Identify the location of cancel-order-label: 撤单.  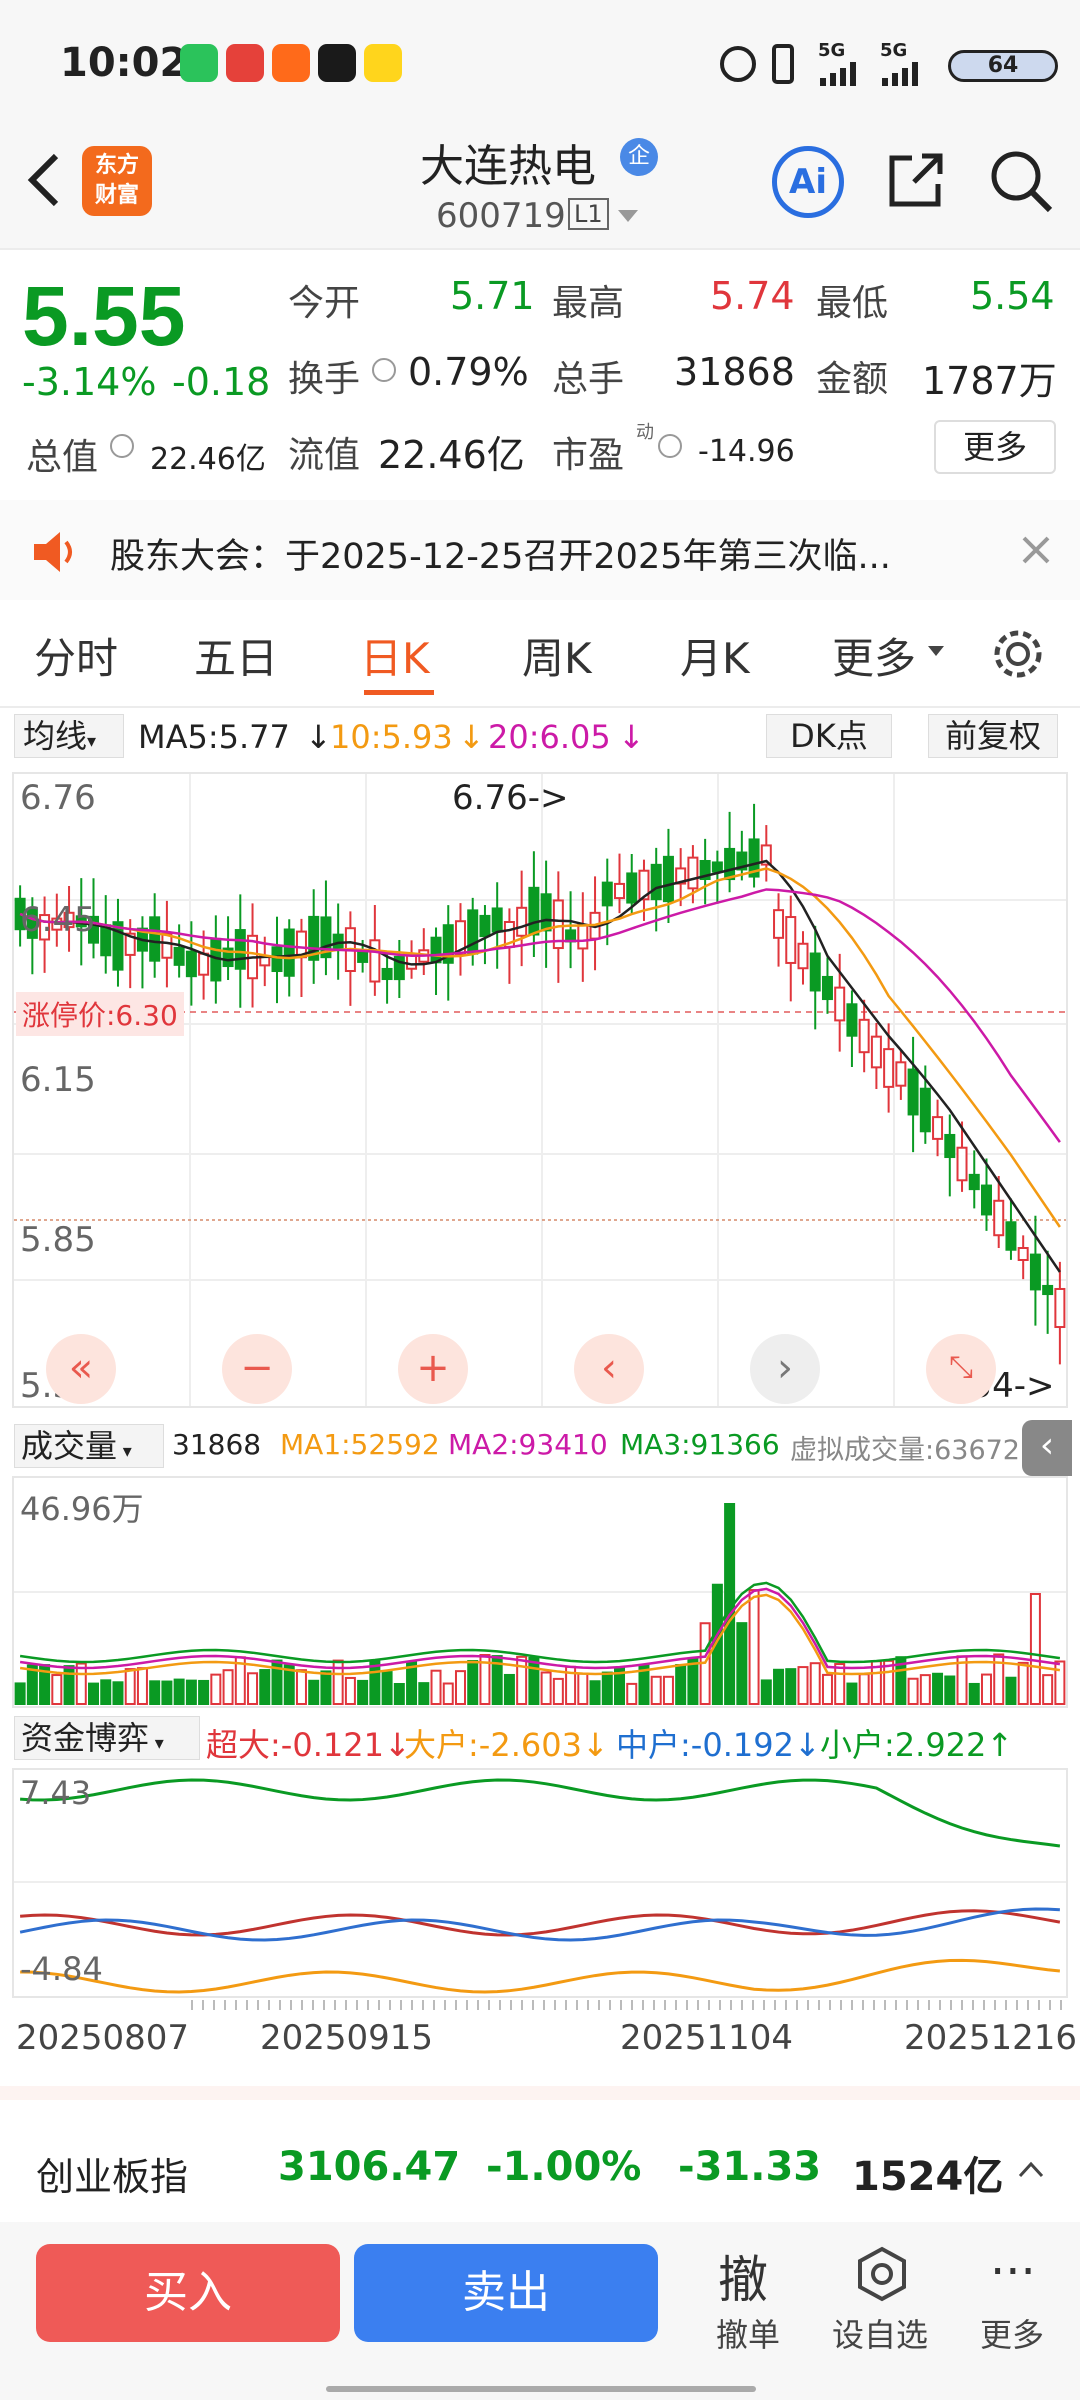
(748, 2333).